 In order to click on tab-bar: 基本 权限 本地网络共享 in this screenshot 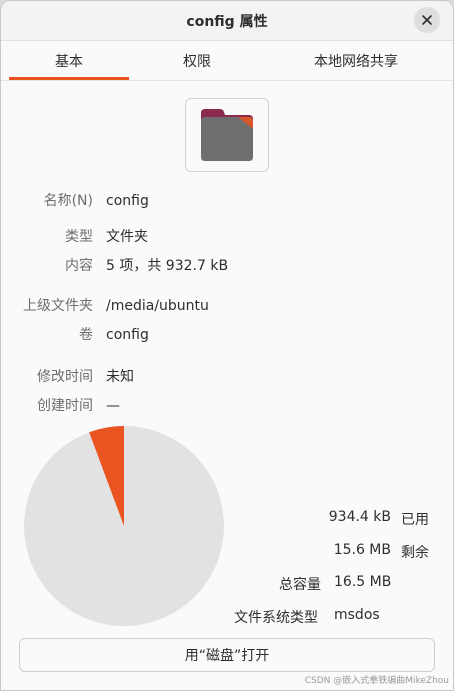, I will do `click(227, 61)`.